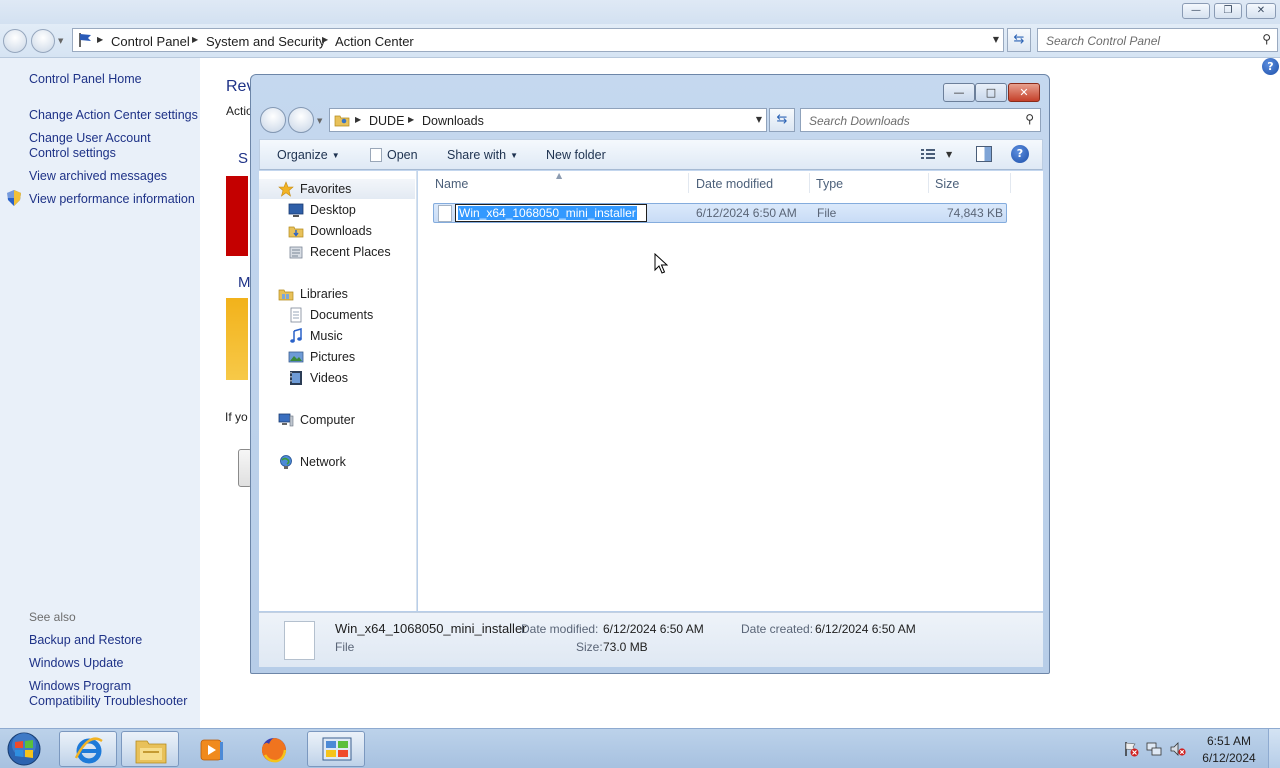  What do you see at coordinates (296, 357) in the screenshot?
I see `pictures-icon` at bounding box center [296, 357].